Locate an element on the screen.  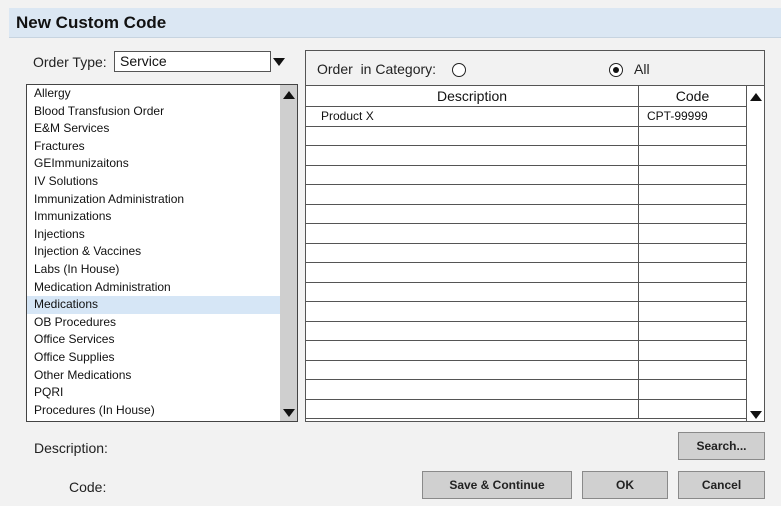
category-item: Labs (In House) is located at coordinates (153, 270).